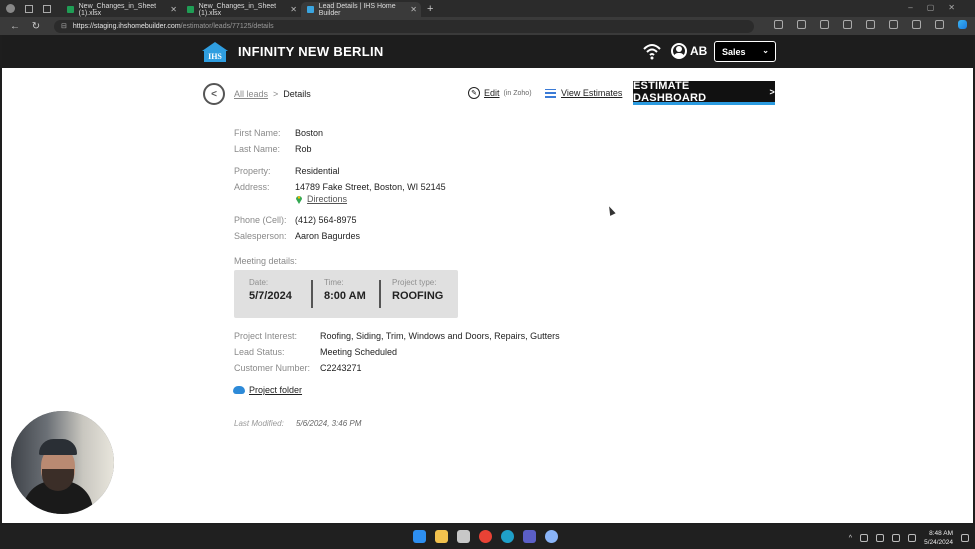  I want to click on edge-icon, so click(507, 536).